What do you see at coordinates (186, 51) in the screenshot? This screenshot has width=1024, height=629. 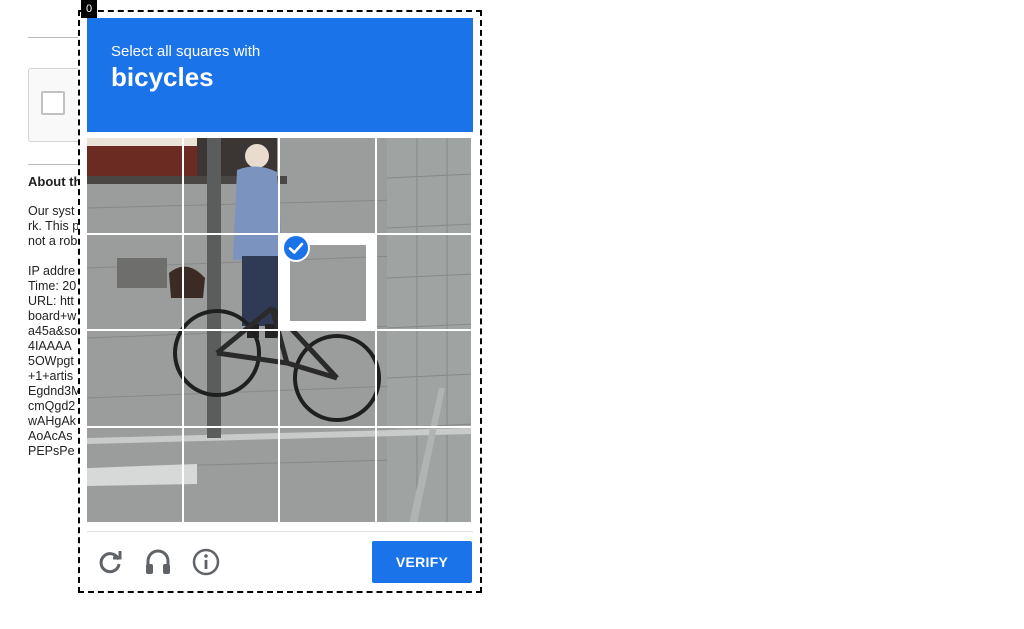 I see `challenge-instruction: Select all squares with` at bounding box center [186, 51].